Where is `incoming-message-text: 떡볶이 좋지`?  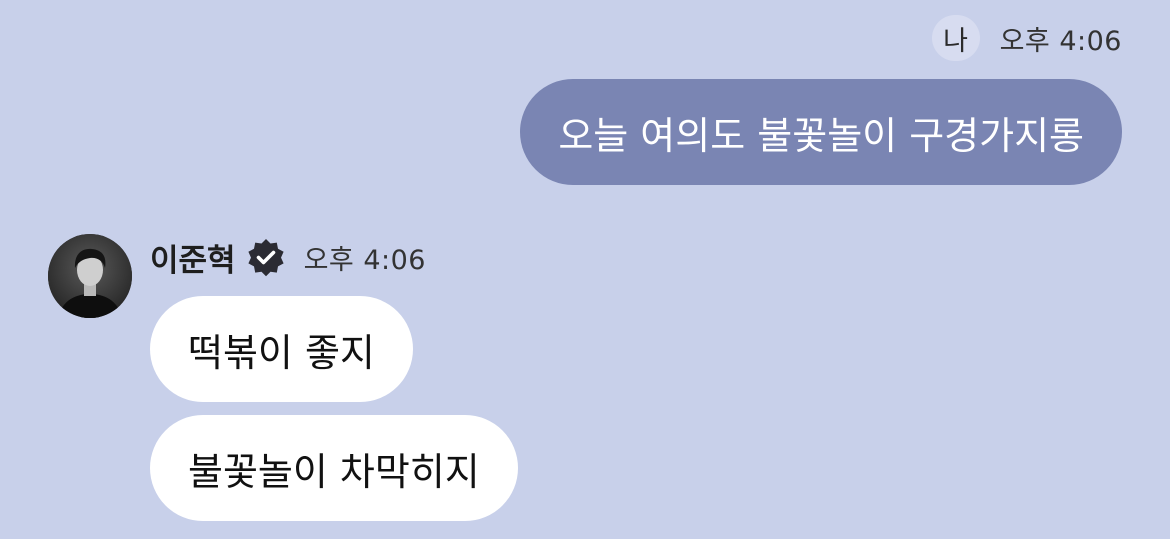 incoming-message-text: 떡볶이 좋지 is located at coordinates (281, 352).